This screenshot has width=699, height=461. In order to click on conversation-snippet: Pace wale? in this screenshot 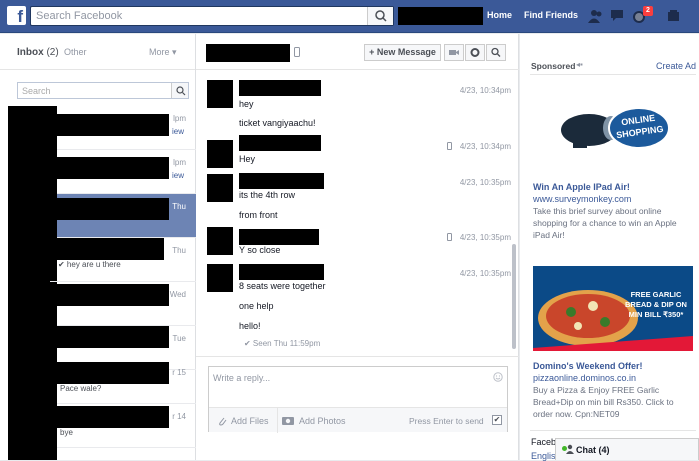, I will do `click(81, 388)`.